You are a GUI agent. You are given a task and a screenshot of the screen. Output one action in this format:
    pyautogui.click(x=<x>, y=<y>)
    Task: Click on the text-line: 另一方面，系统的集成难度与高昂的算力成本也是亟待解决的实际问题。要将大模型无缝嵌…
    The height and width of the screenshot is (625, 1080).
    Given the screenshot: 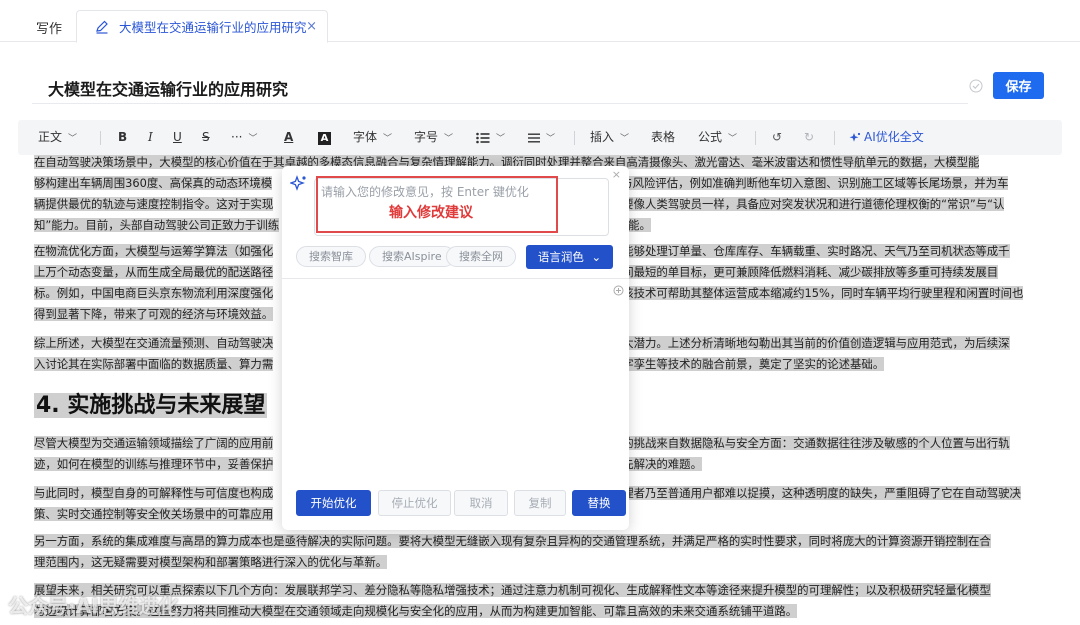 What is the action you would take?
    pyautogui.click(x=512, y=541)
    